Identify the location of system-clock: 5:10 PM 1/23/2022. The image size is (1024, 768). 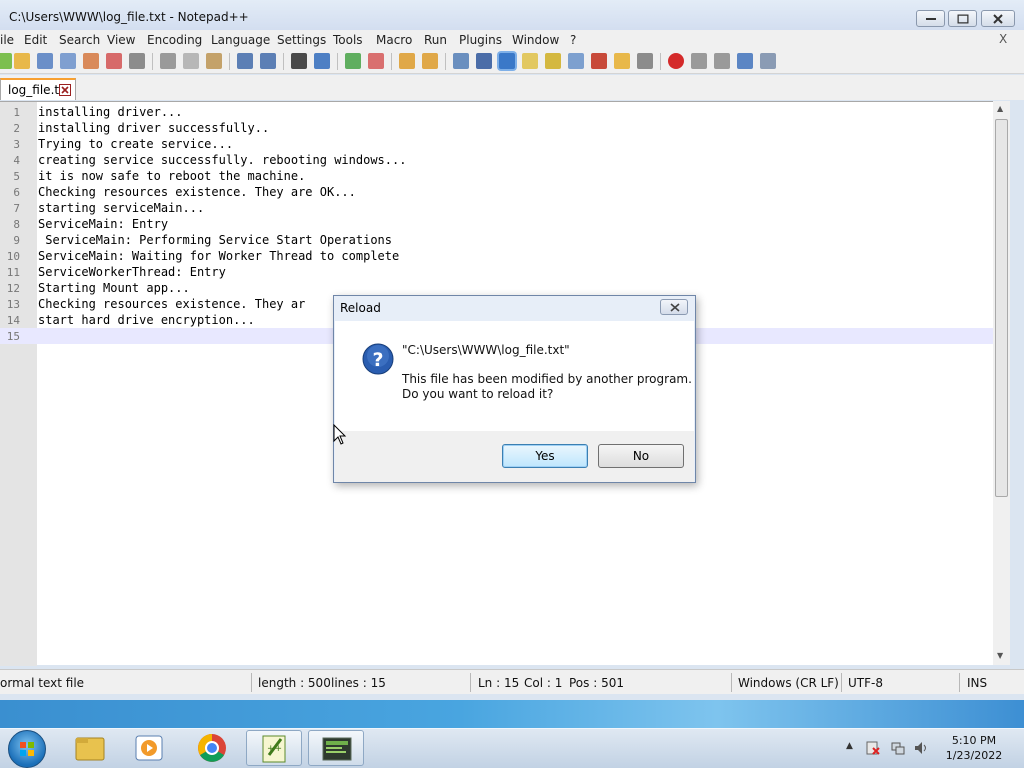
(974, 748).